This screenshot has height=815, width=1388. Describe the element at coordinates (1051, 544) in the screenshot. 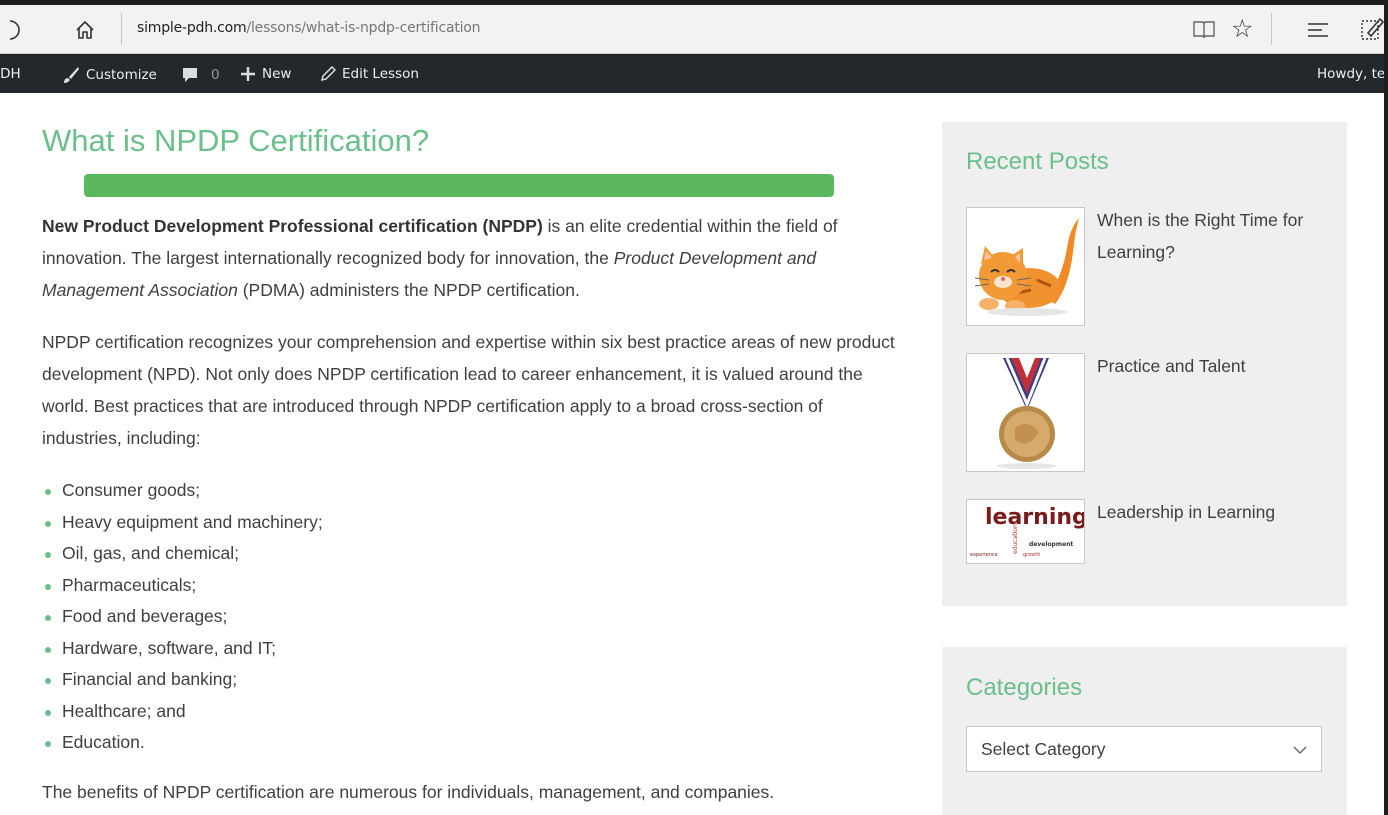

I see `word-cloud-development: development` at that location.